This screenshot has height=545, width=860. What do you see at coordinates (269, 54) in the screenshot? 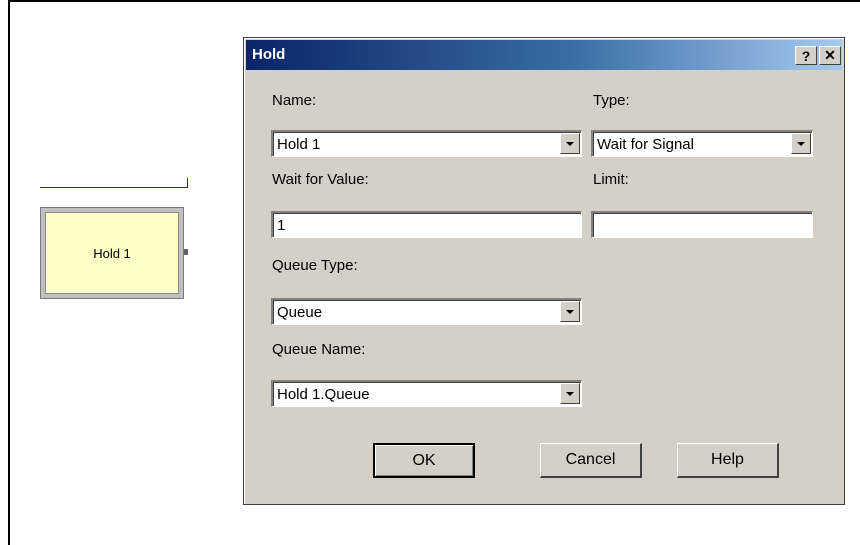
I see `dialog-title: Hold` at bounding box center [269, 54].